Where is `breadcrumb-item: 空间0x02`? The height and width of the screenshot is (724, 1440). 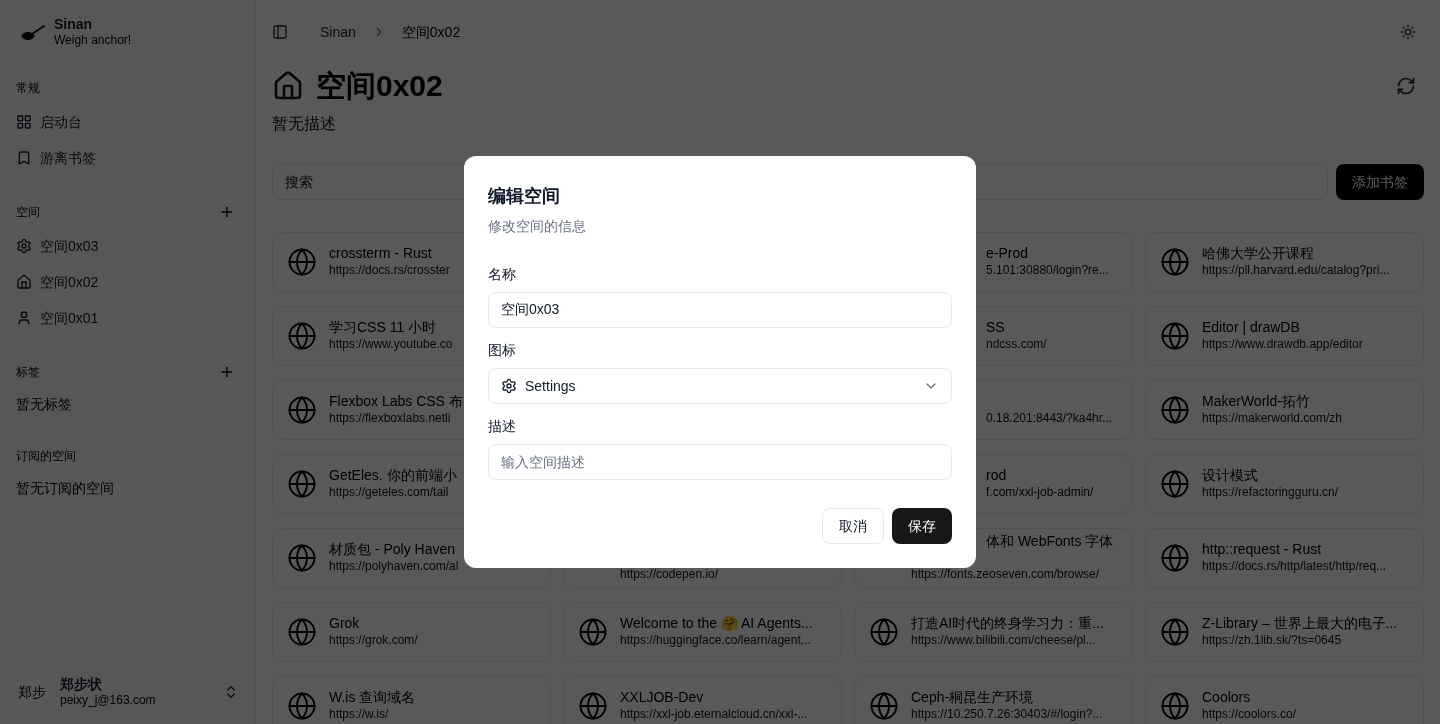
breadcrumb-item: 空间0x02 is located at coordinates (431, 32).